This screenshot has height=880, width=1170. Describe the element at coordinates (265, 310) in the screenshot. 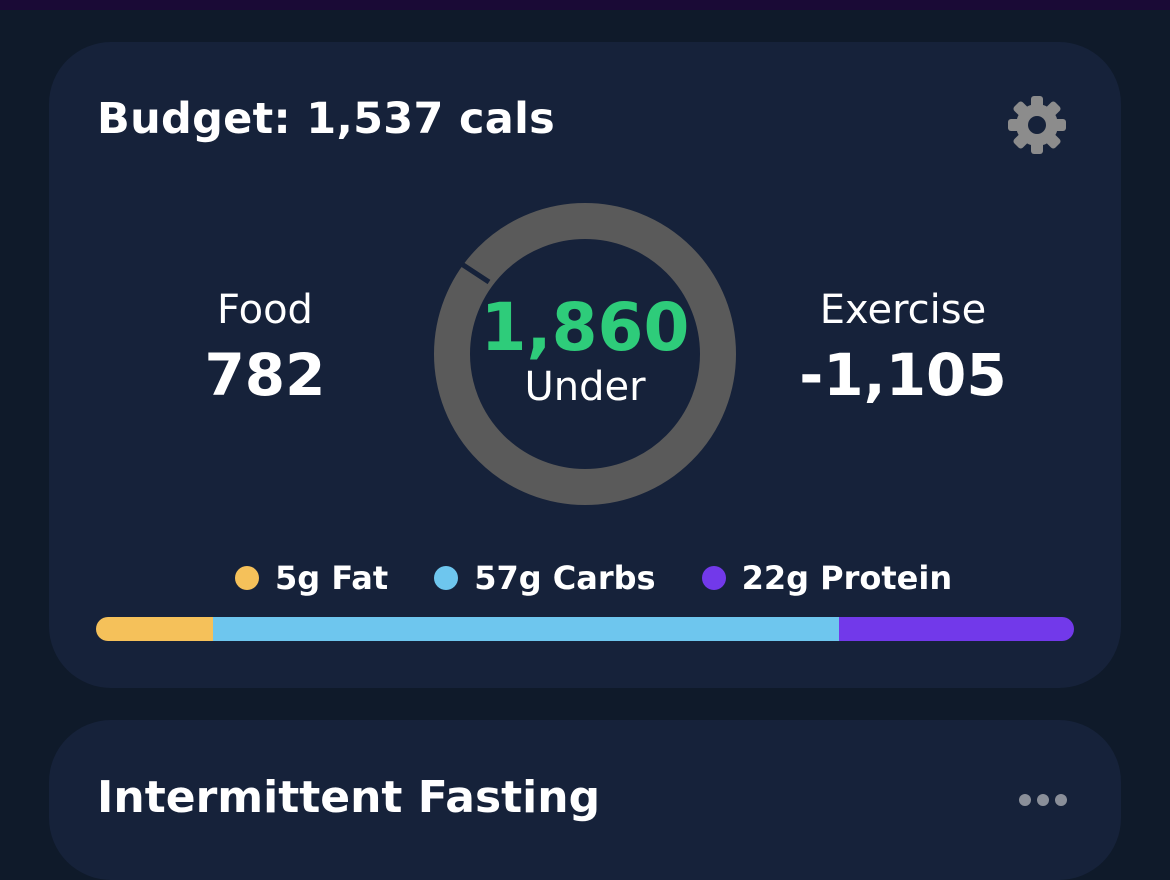

I see `food-label: Food` at that location.